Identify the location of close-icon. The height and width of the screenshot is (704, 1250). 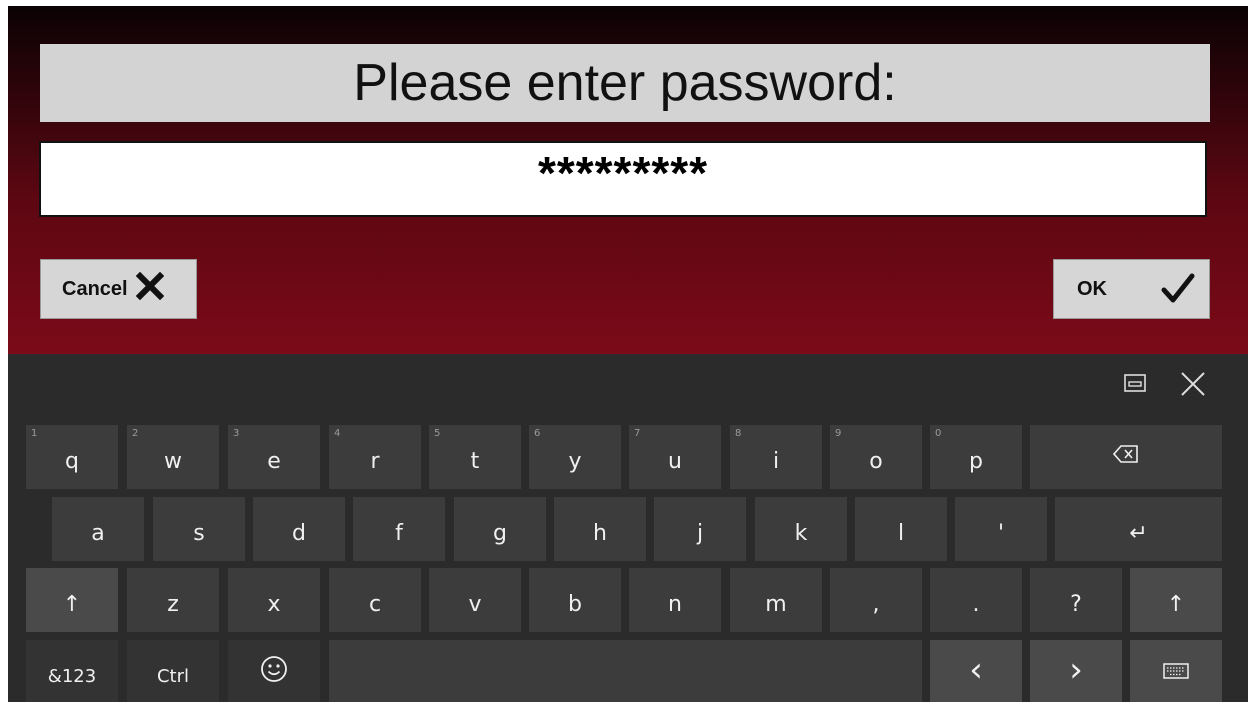
(1193, 386).